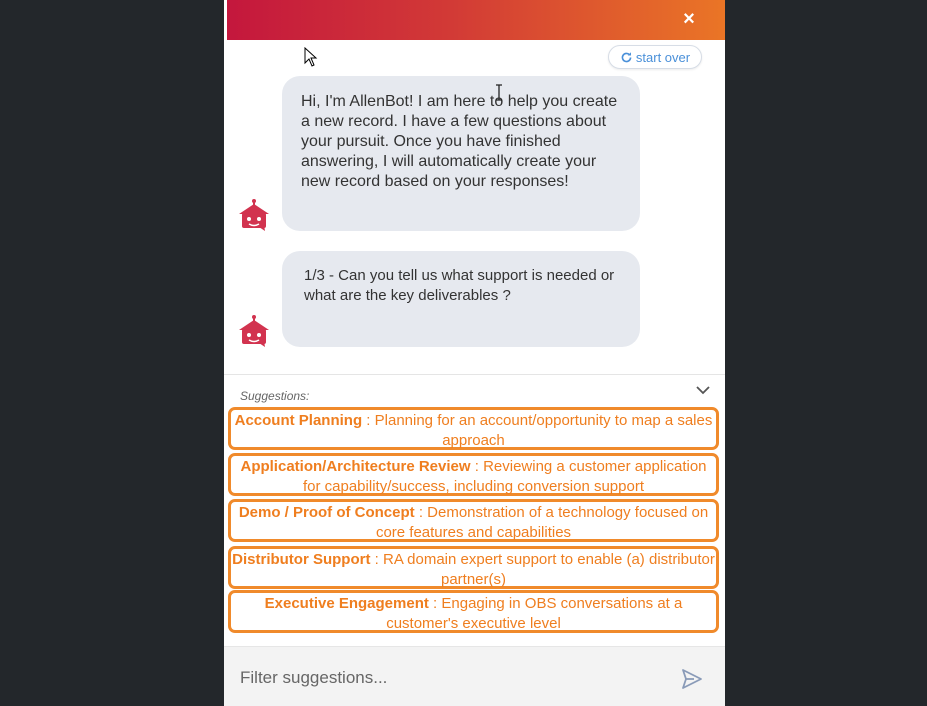 This screenshot has width=927, height=706. What do you see at coordinates (499, 92) in the screenshot?
I see `text-cursor-icon` at bounding box center [499, 92].